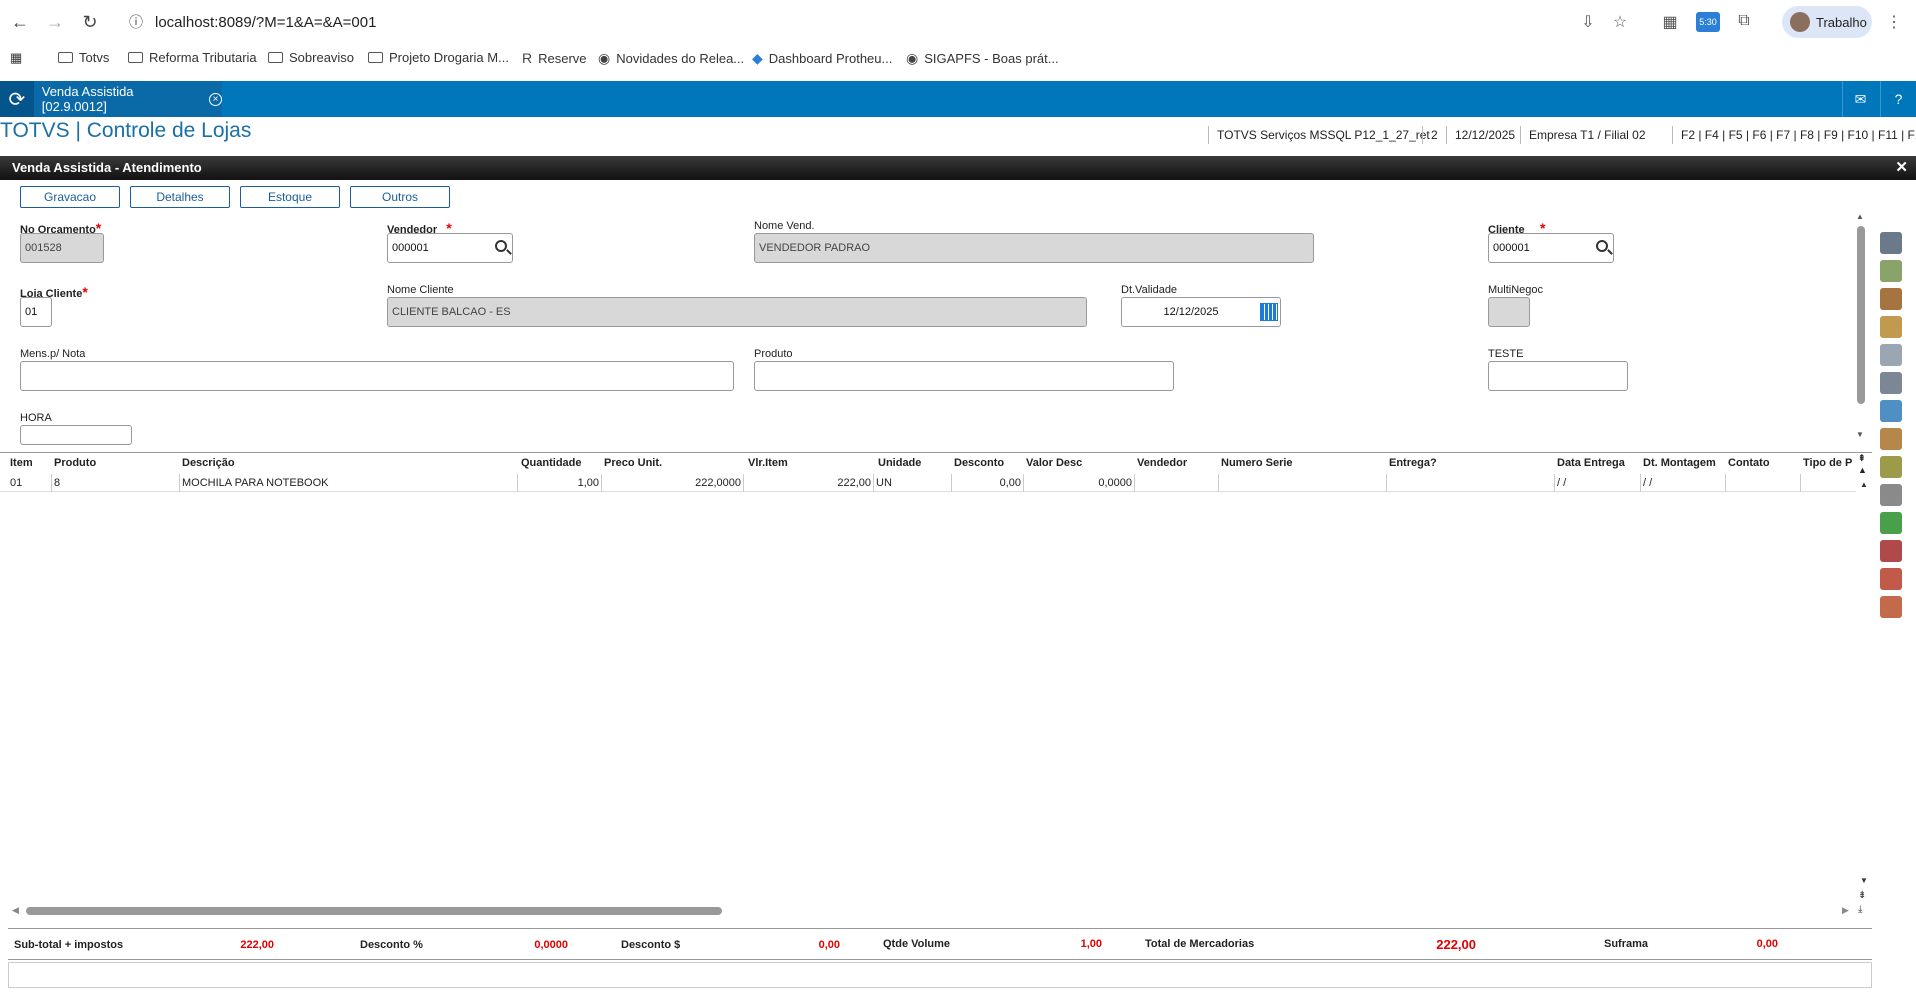 This screenshot has width=1916, height=992. I want to click on money-icon, so click(1891, 467).